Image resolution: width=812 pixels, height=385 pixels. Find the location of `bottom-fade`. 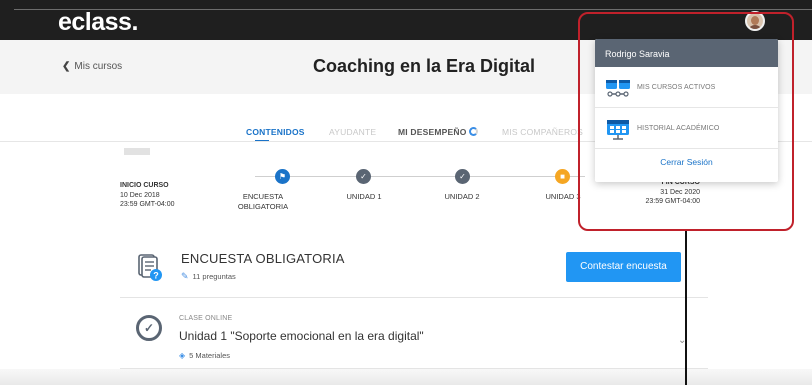

bottom-fade is located at coordinates (406, 377).